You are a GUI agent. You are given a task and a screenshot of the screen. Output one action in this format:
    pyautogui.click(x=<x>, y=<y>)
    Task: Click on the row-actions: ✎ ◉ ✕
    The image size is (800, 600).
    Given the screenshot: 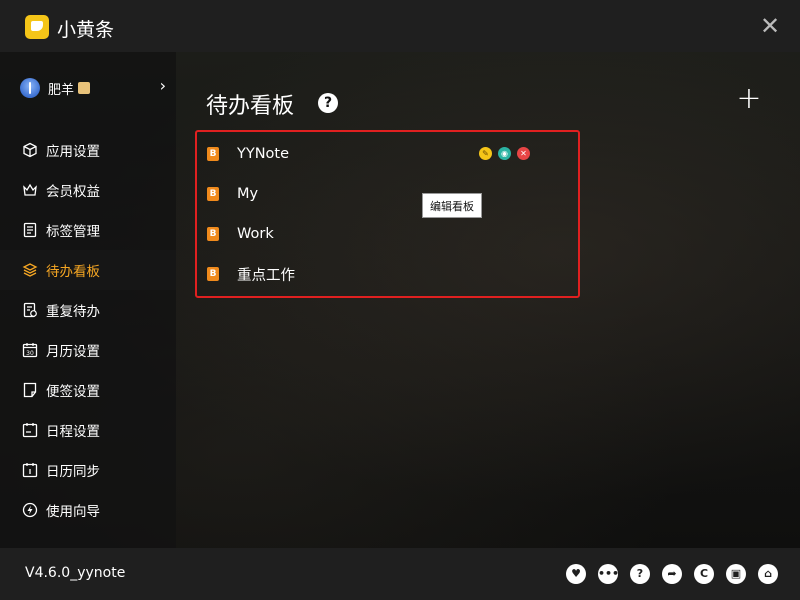 What is the action you would take?
    pyautogui.click(x=504, y=153)
    